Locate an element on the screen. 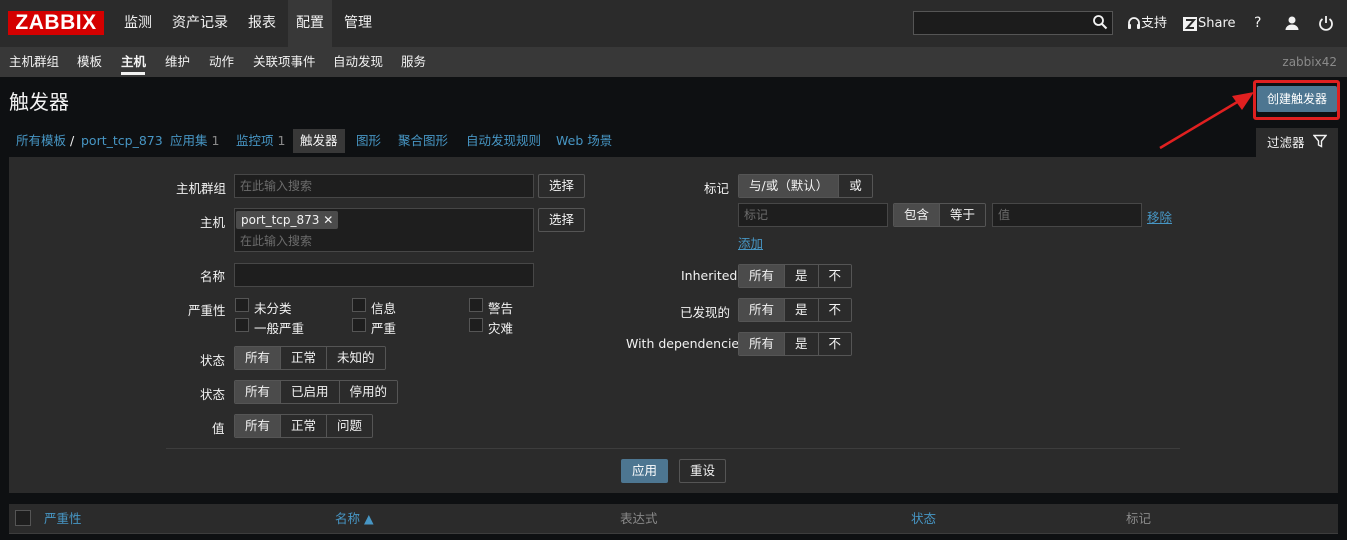  state-all-option: 所有 is located at coordinates (258, 358).